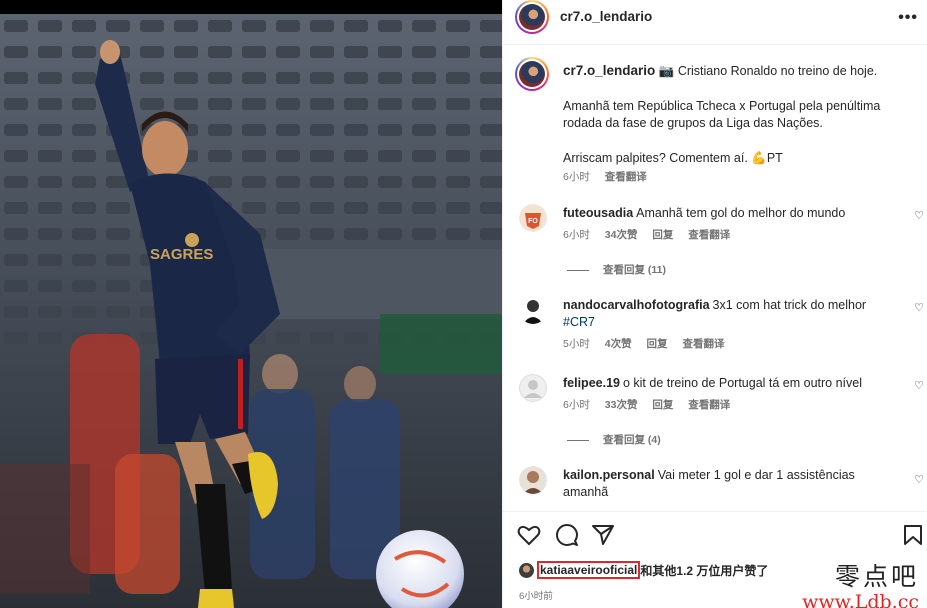 This screenshot has height=608, width=927. Describe the element at coordinates (603, 536) in the screenshot. I see `share-icon` at that location.